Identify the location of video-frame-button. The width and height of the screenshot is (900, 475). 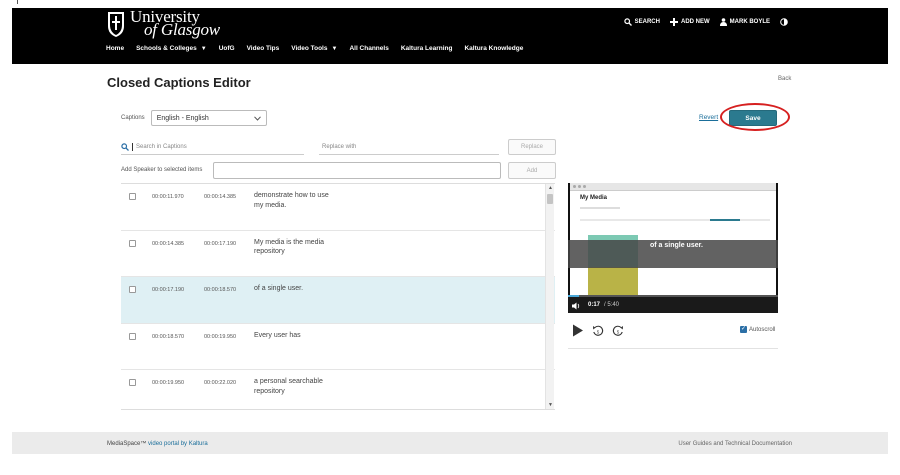
(725, 220).